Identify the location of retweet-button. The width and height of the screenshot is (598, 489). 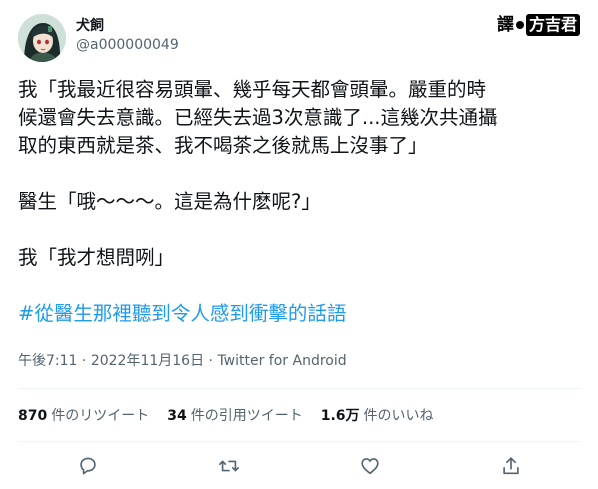
(229, 466).